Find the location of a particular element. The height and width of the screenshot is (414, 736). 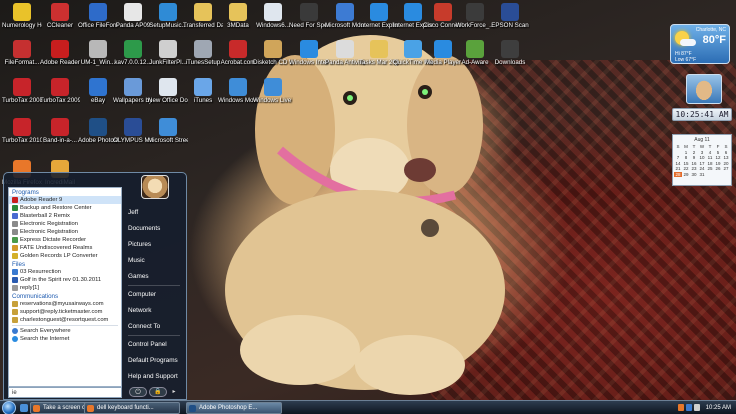

program-item: FATE Undiscovered Realms is located at coordinates (65, 248).